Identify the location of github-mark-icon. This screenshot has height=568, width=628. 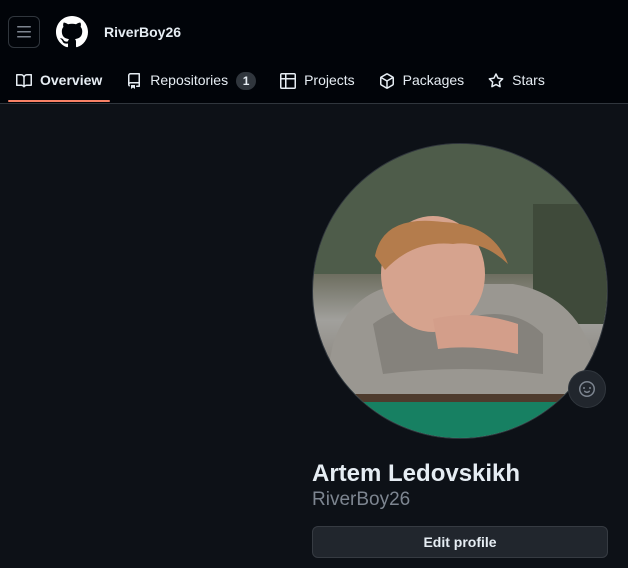
(72, 32).